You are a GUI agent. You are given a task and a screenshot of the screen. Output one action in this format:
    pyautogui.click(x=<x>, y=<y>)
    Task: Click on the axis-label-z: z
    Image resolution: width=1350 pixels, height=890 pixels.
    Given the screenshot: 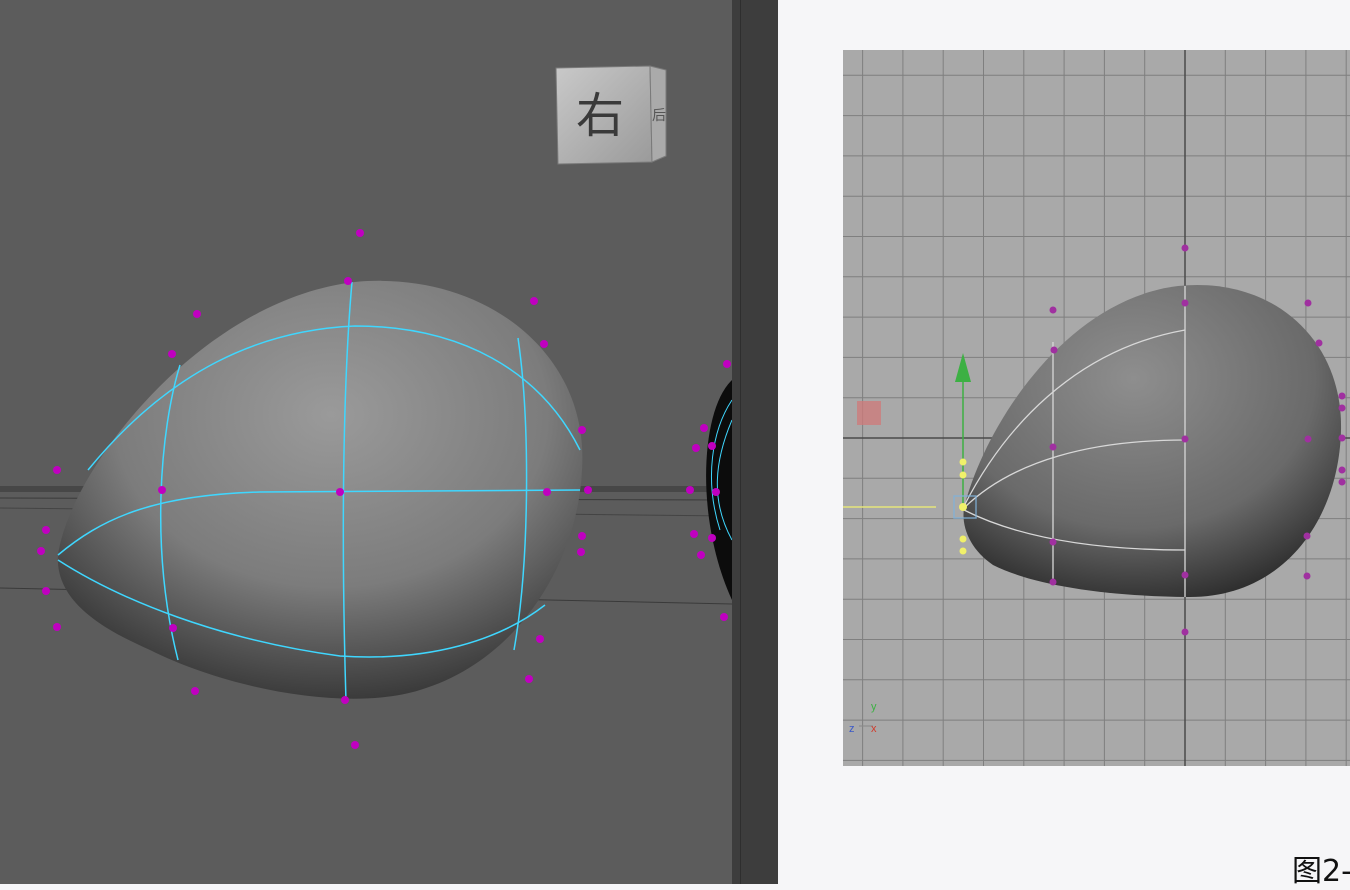 What is the action you would take?
    pyautogui.click(x=852, y=729)
    